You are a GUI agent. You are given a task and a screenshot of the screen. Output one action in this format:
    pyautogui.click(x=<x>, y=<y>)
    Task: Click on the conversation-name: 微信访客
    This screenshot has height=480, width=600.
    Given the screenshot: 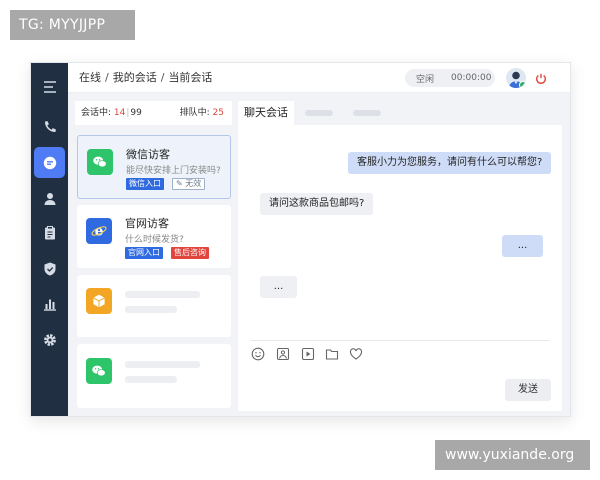 What is the action you would take?
    pyautogui.click(x=148, y=154)
    